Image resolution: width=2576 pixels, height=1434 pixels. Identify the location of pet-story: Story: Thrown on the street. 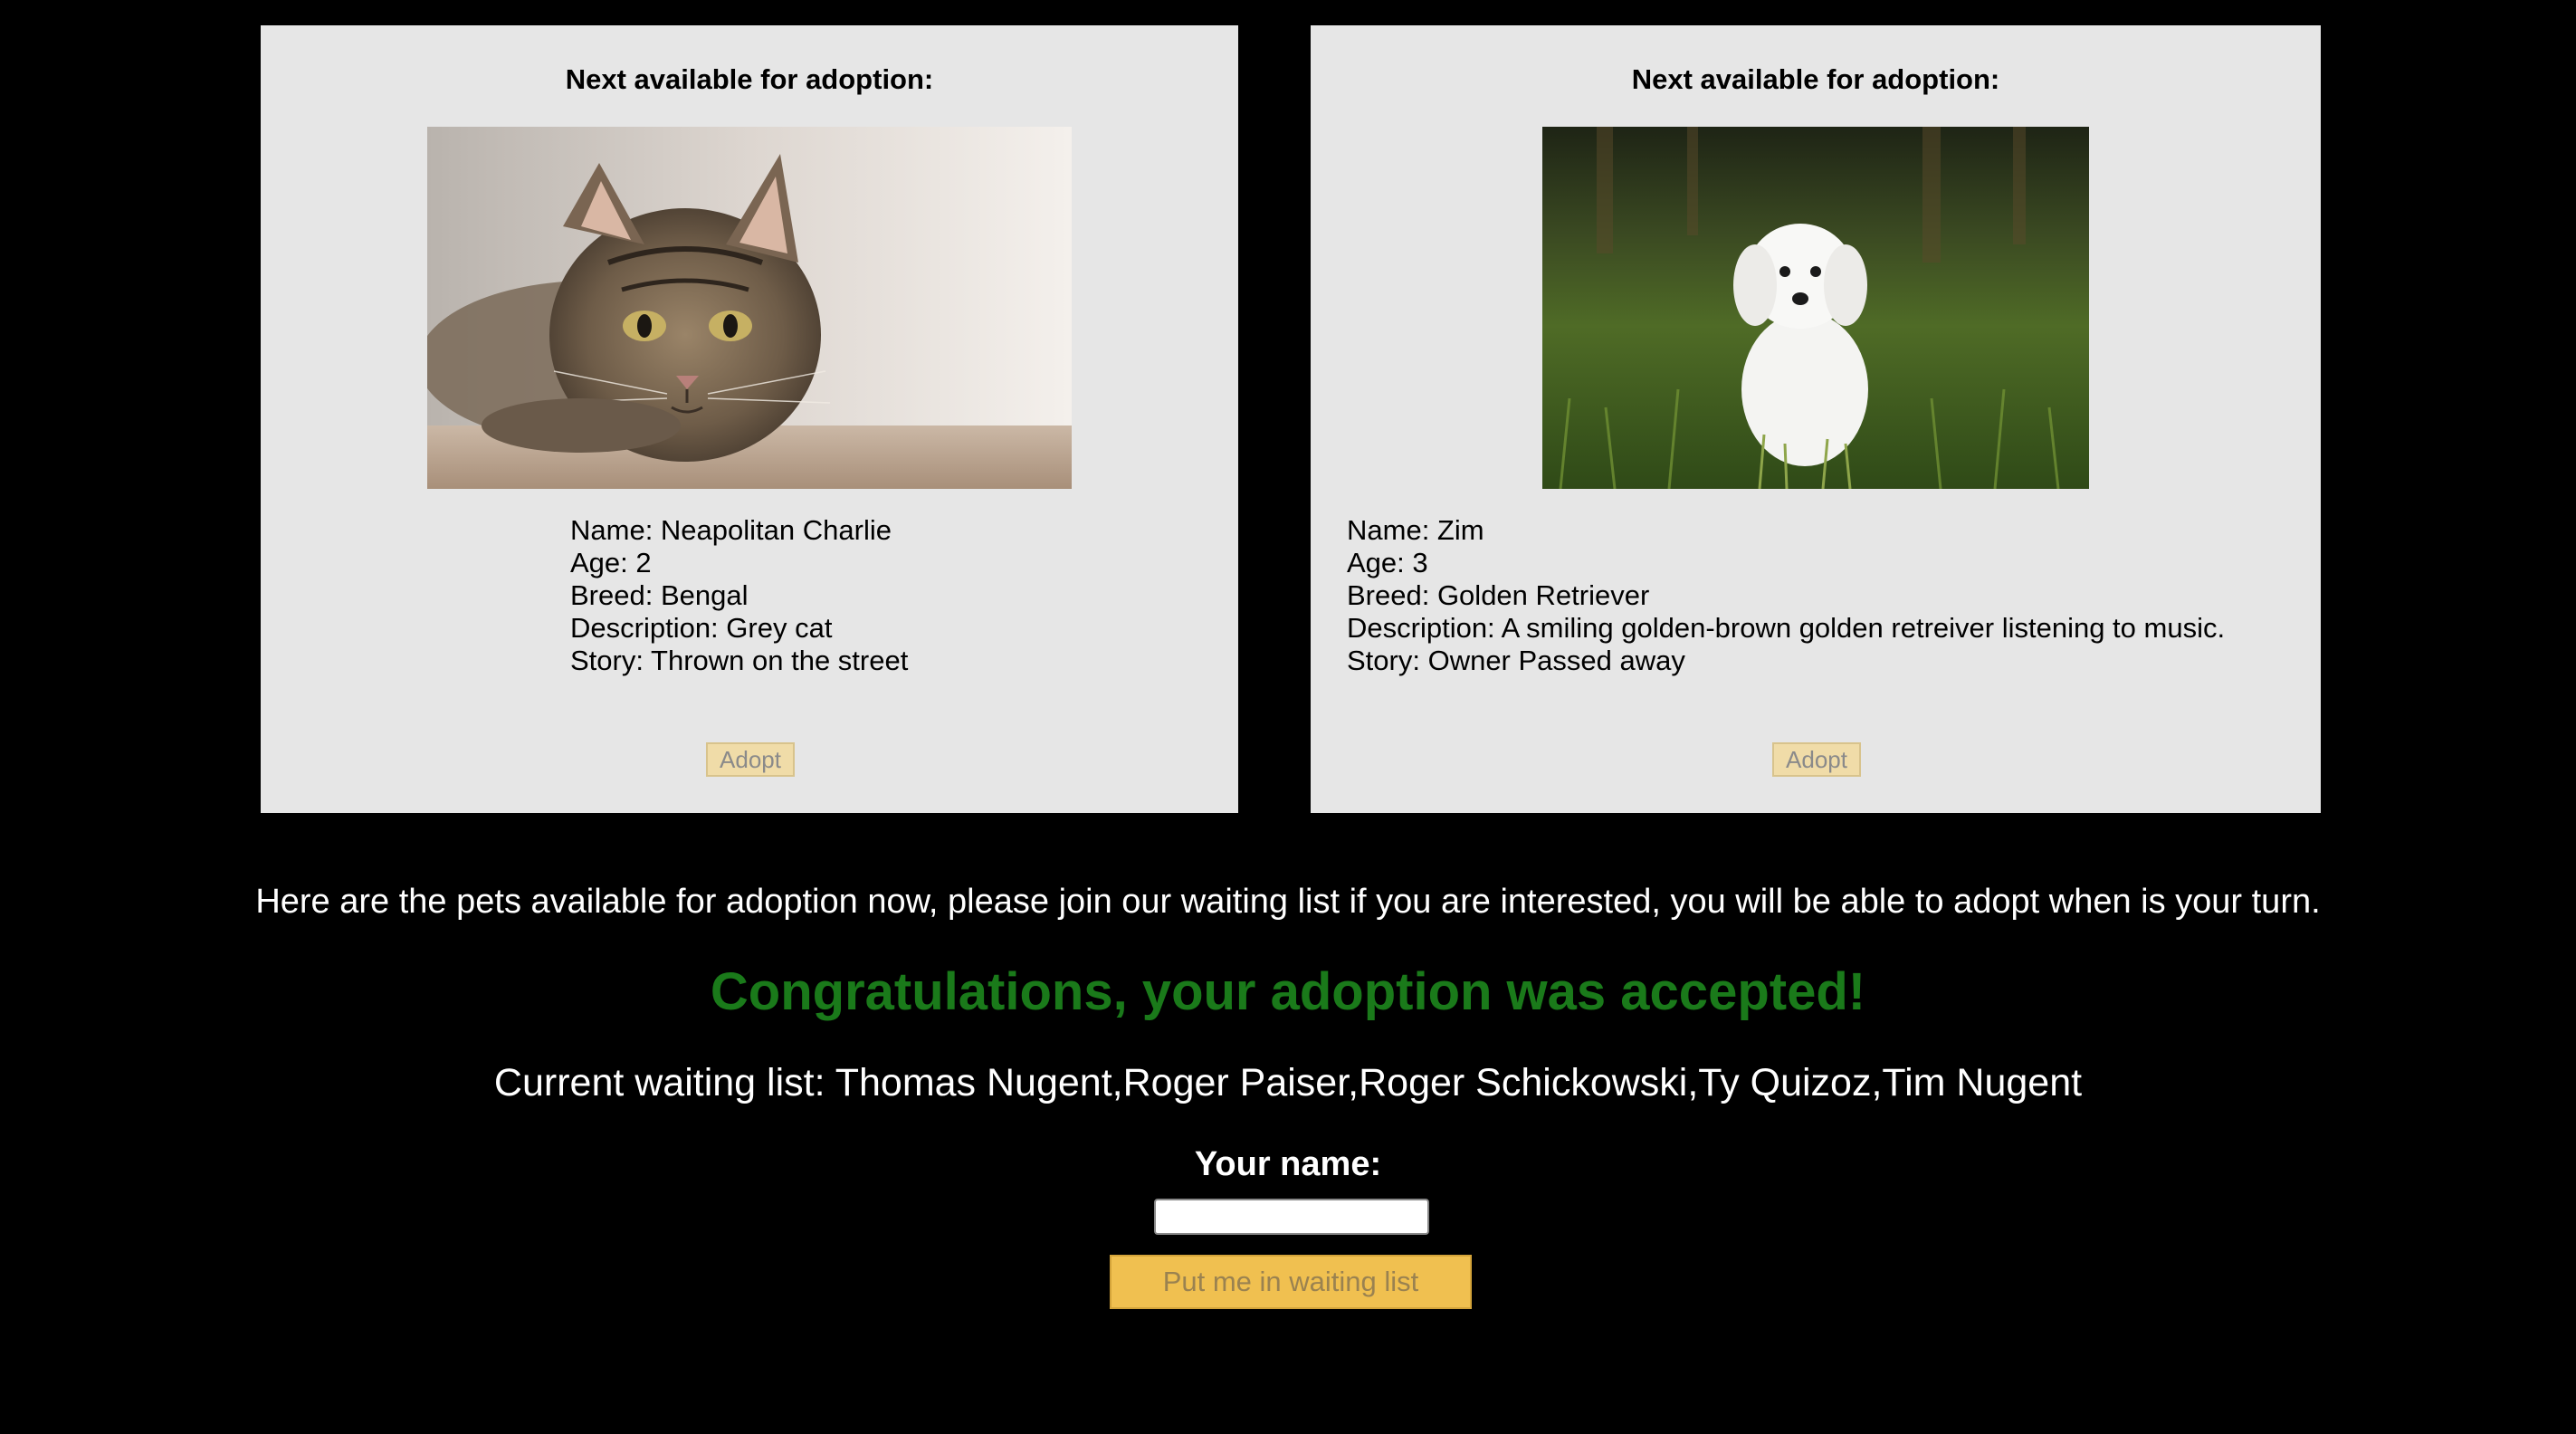
(740, 660).